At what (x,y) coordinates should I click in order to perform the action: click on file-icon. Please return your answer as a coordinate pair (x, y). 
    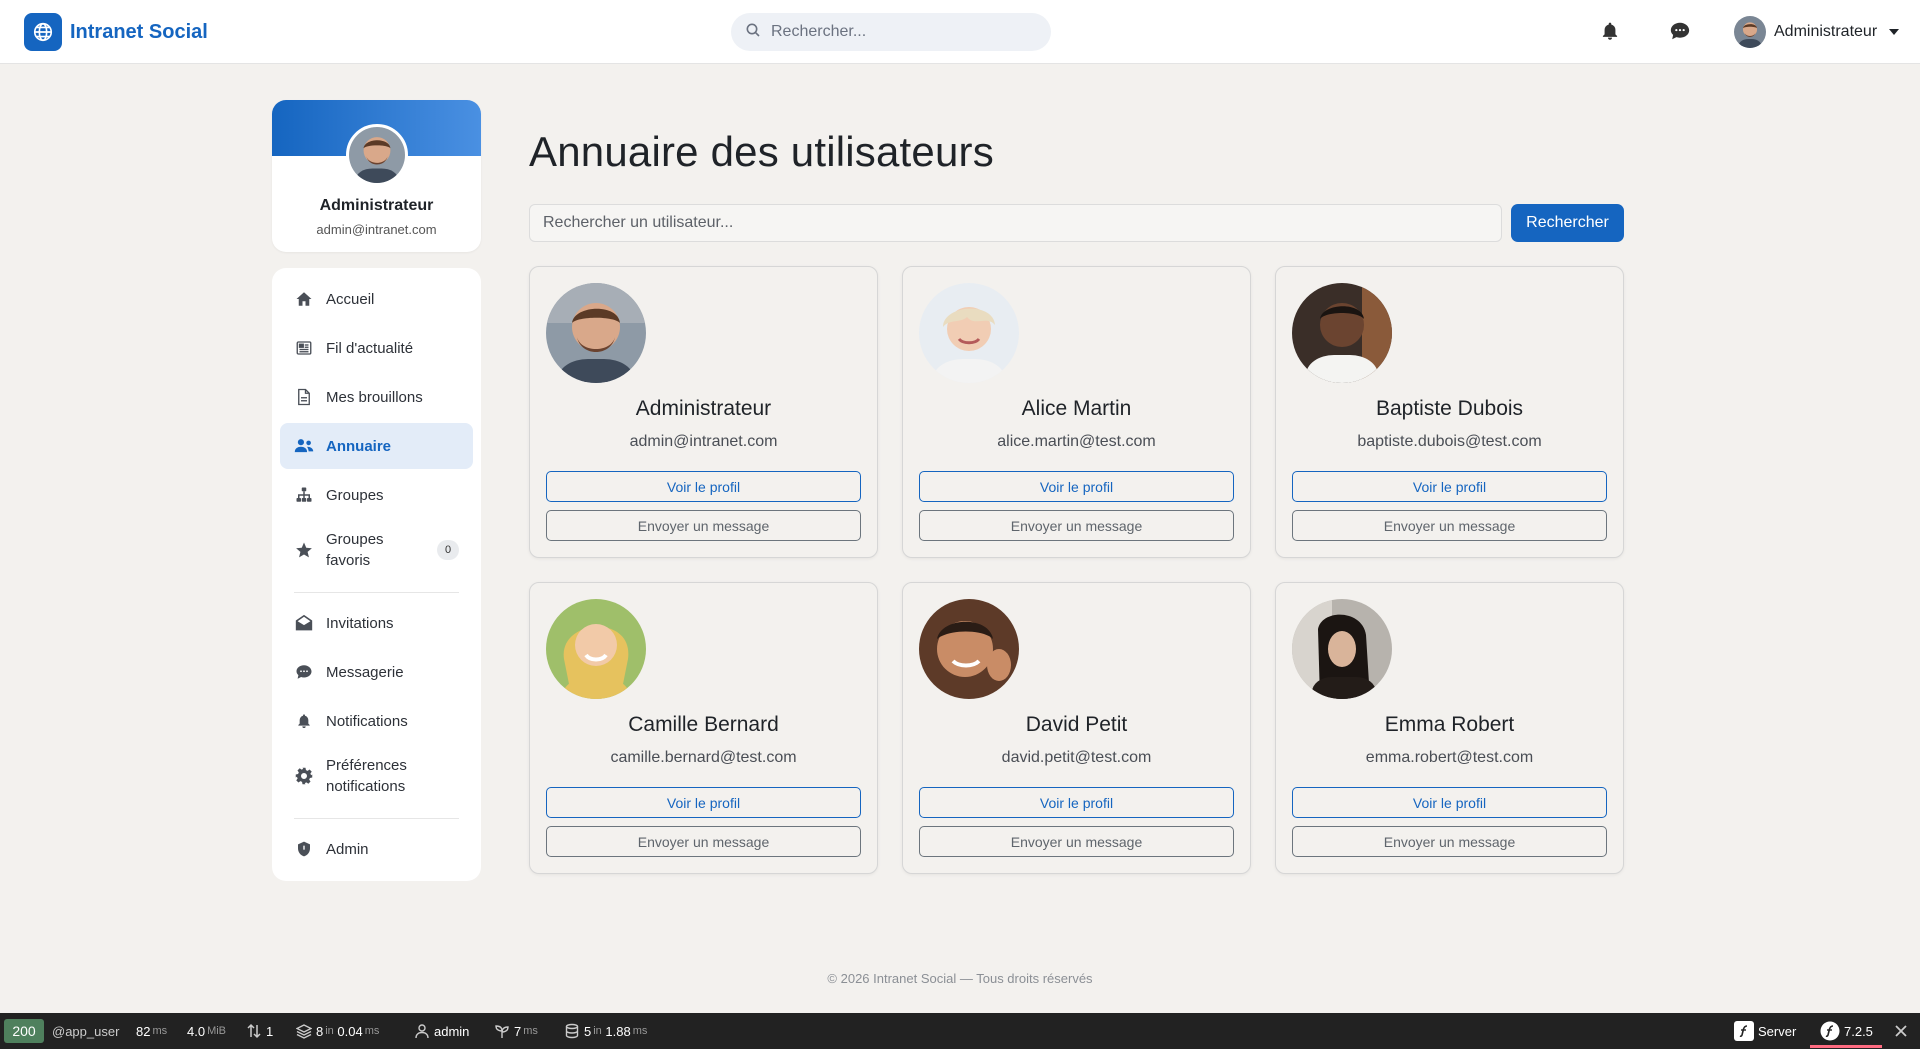
    Looking at the image, I should click on (304, 397).